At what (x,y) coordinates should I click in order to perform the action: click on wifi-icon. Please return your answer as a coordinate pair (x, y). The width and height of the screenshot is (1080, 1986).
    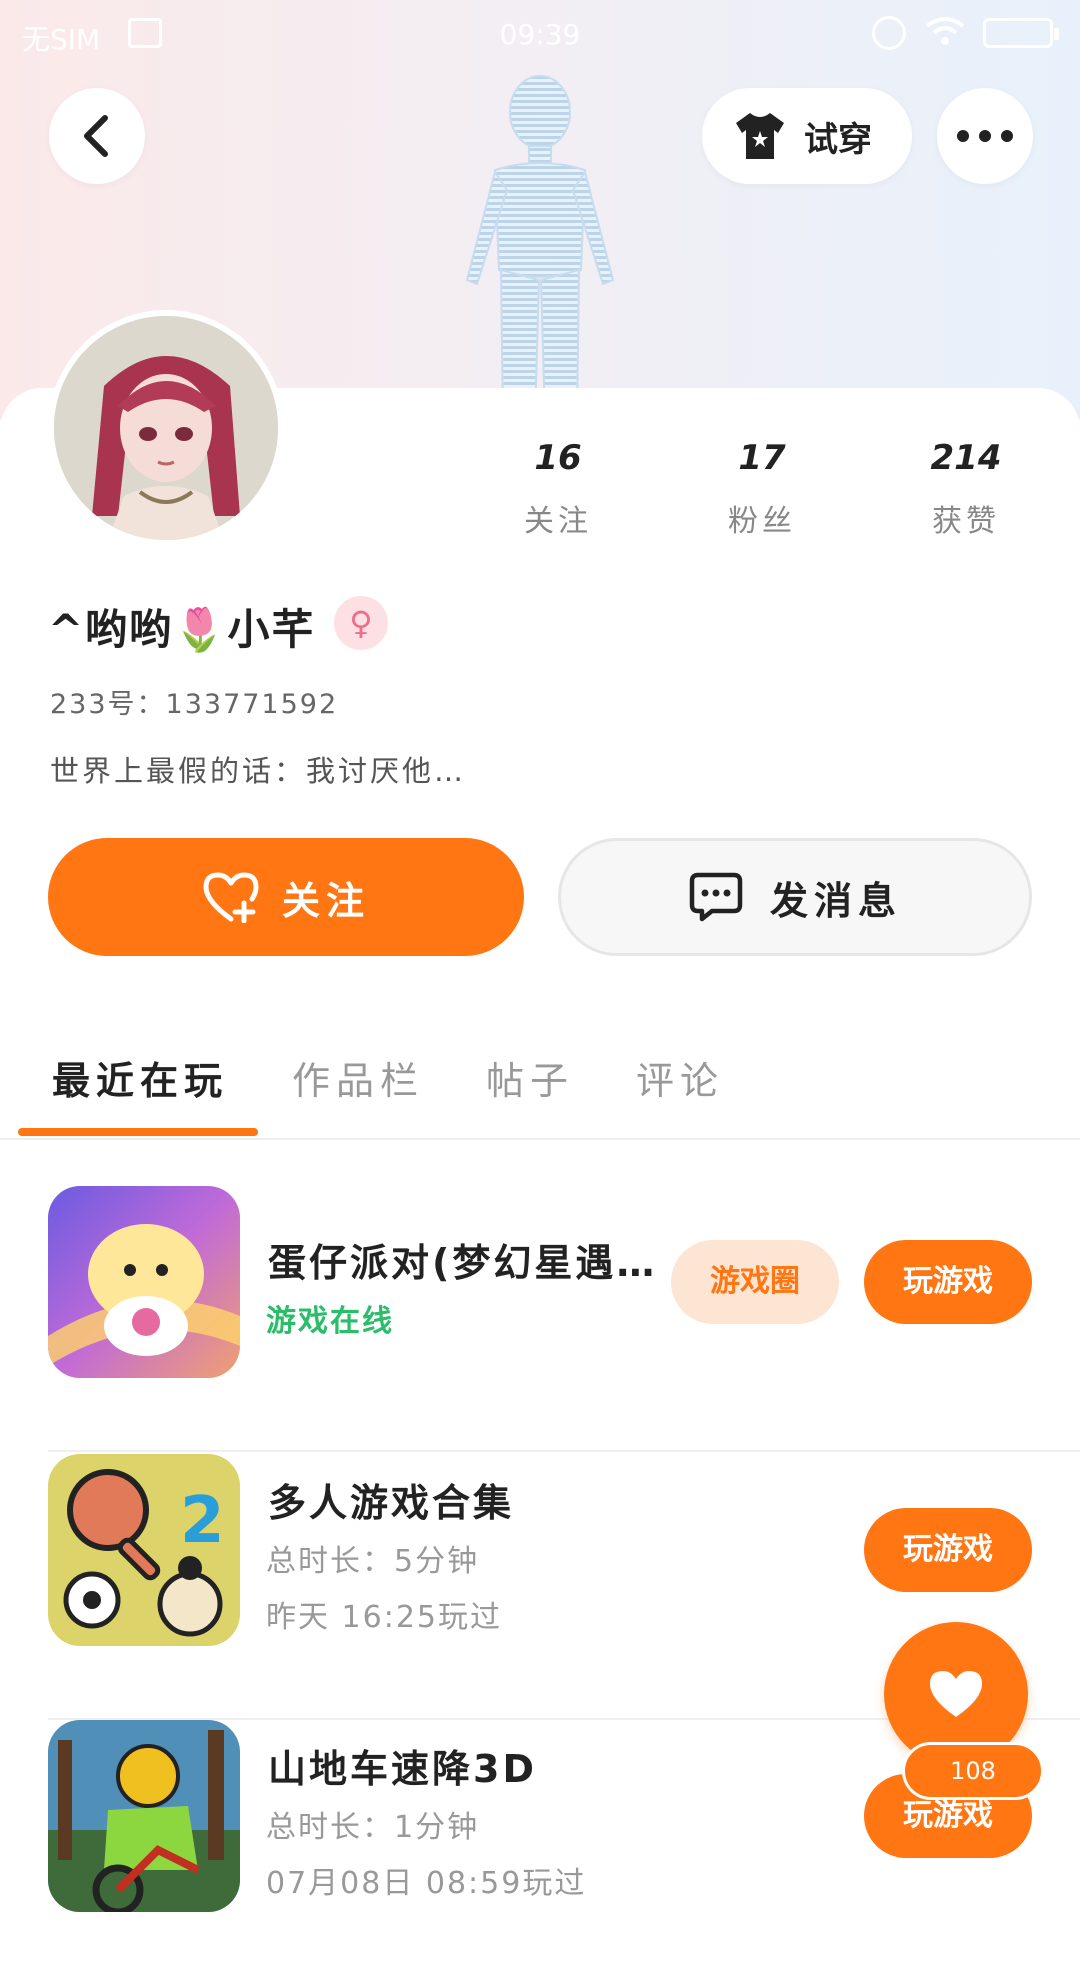
    Looking at the image, I should click on (945, 31).